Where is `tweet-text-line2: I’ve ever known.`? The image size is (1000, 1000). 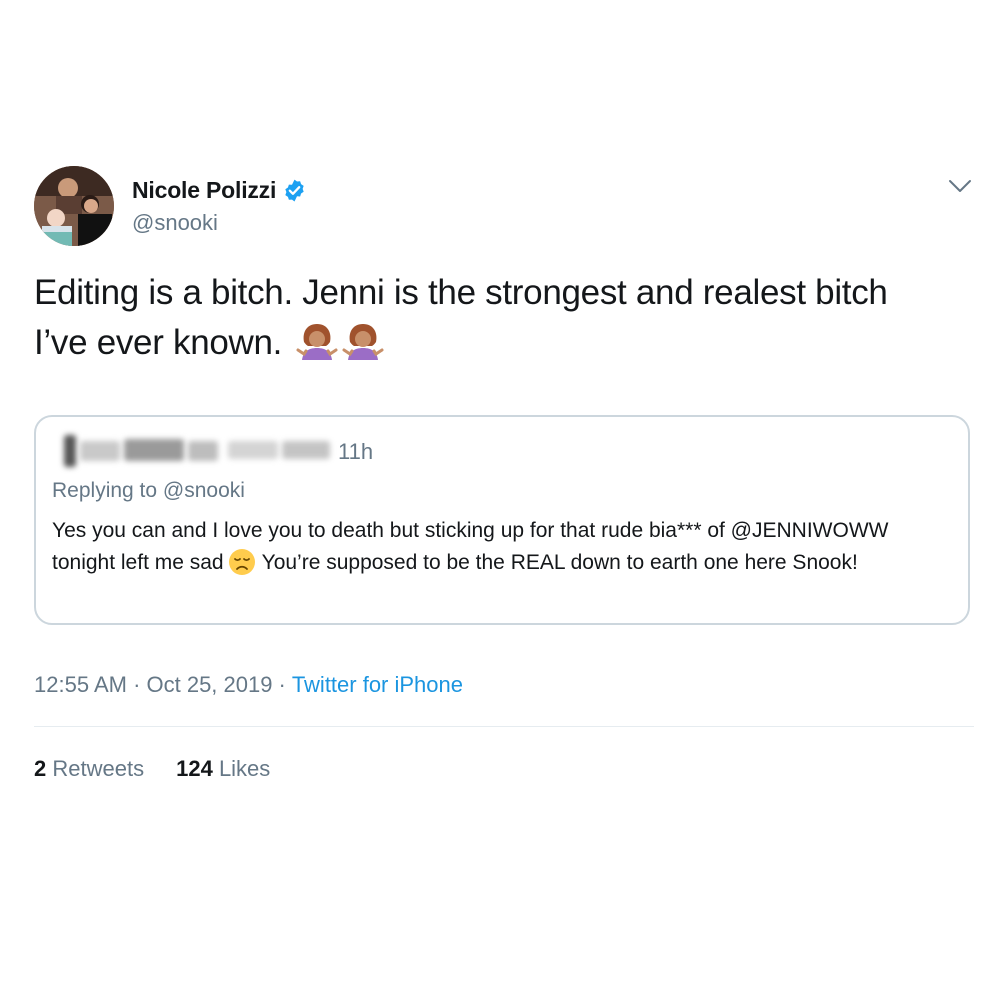
tweet-text-line2: I’ve ever known. is located at coordinates (158, 342).